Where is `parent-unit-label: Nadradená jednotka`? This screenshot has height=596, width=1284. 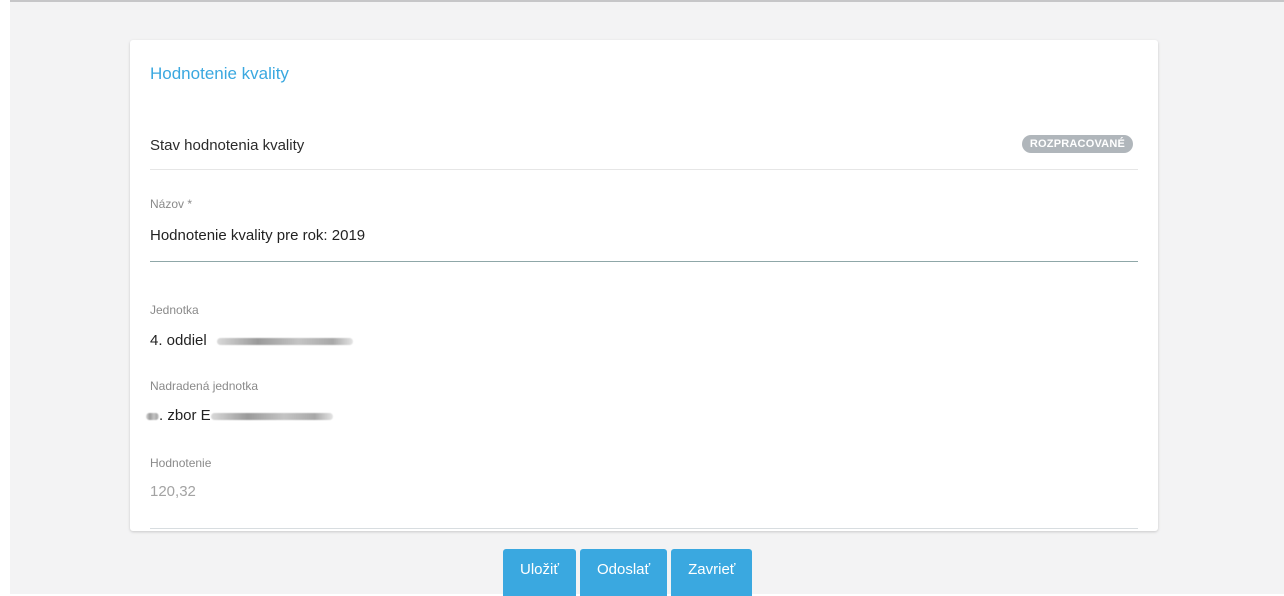
parent-unit-label: Nadradená jednotka is located at coordinates (204, 386).